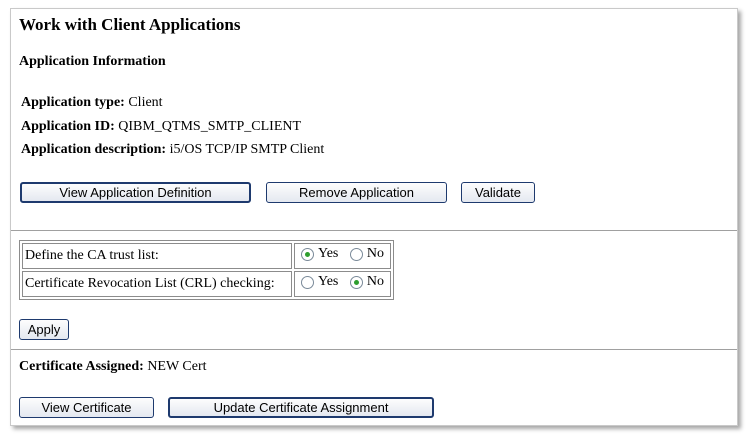  What do you see at coordinates (328, 282) in the screenshot?
I see `crl-yes-label: Yes` at bounding box center [328, 282].